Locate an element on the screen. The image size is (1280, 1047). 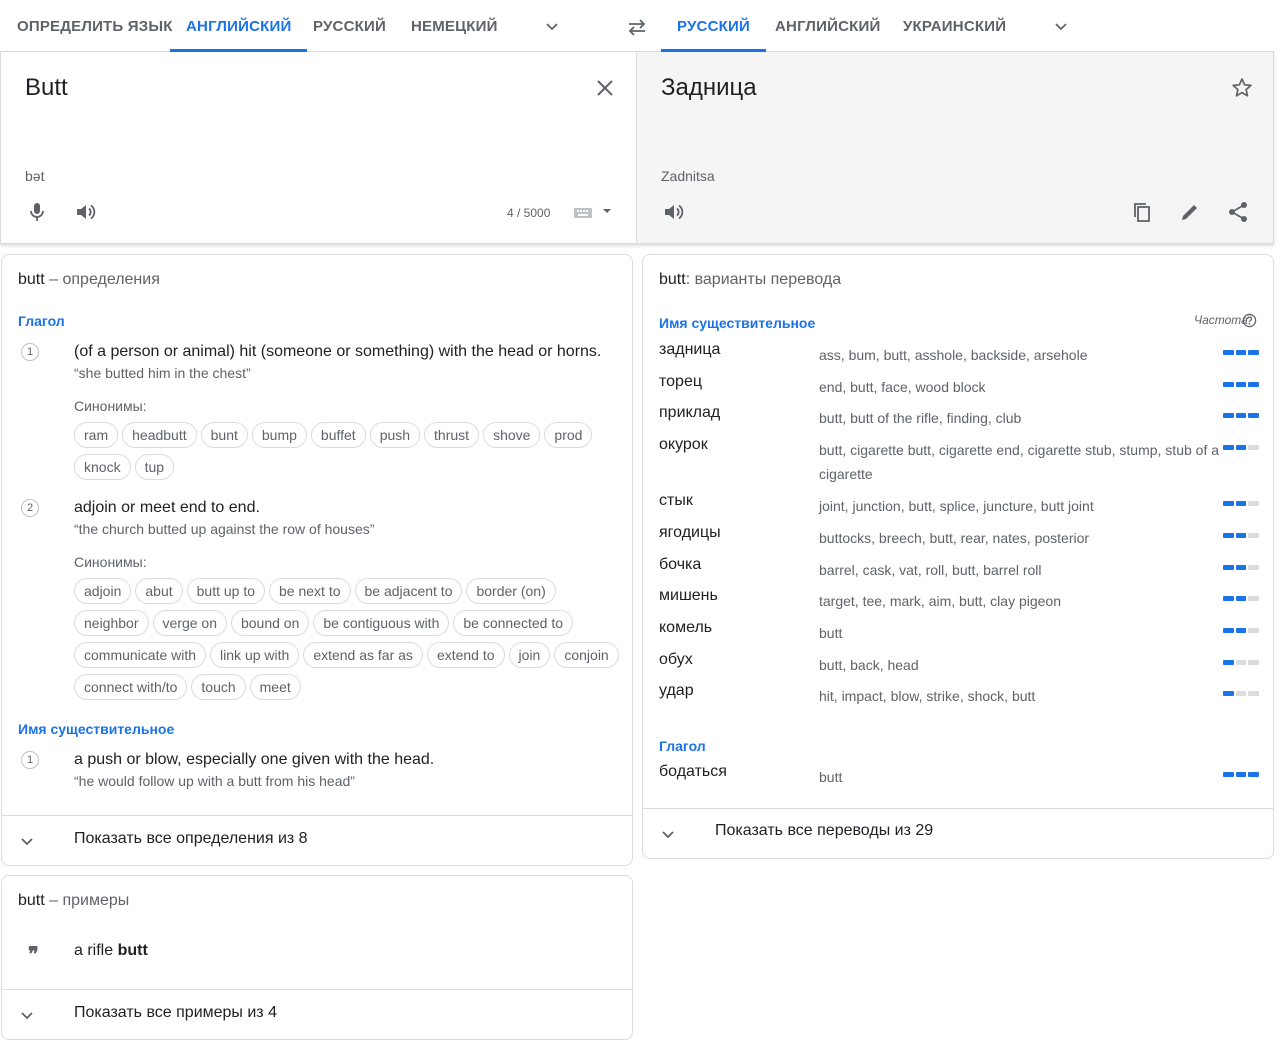
synonym-chip: headbutt is located at coordinates (159, 435).